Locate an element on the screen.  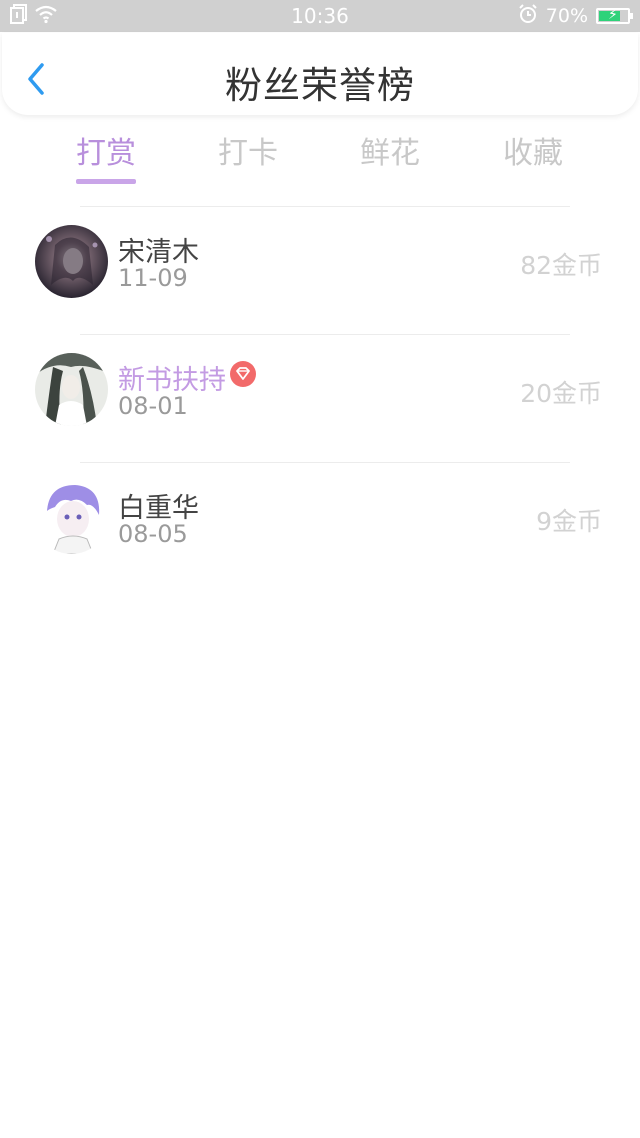
status-bar: 10:36 70% ⚡ is located at coordinates (320, 16).